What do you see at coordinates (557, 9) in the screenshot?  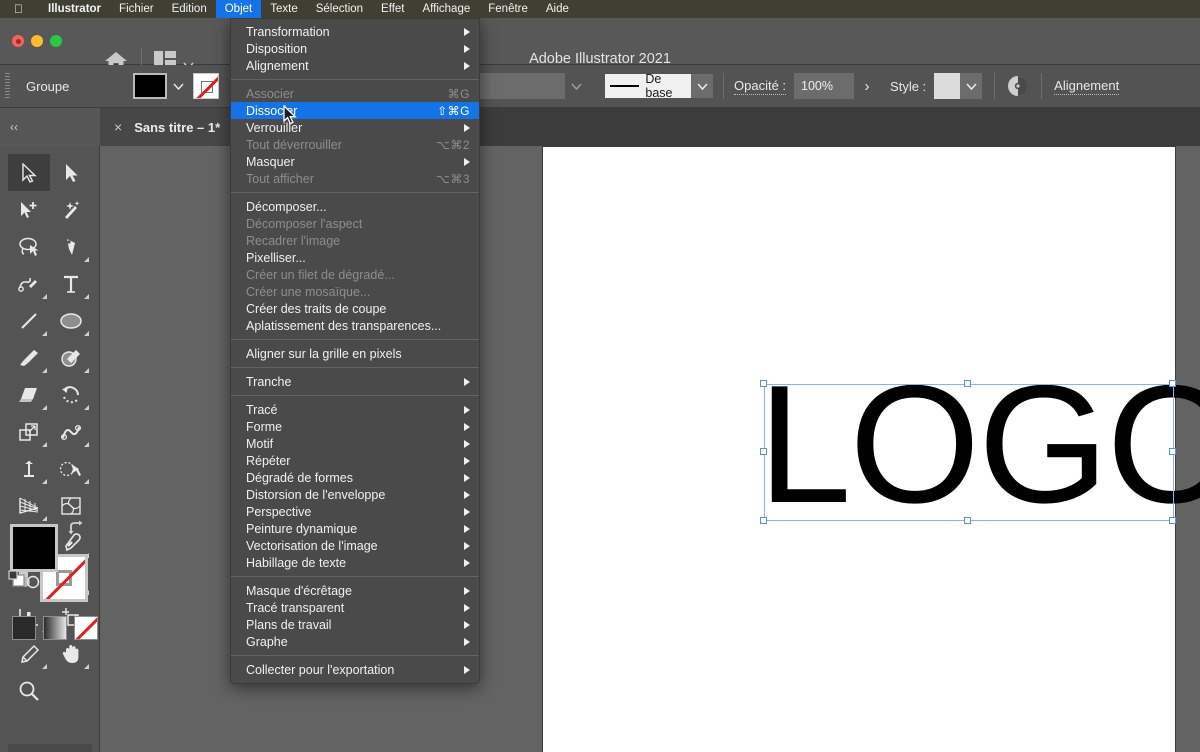 I see `menu-aide: Aide` at bounding box center [557, 9].